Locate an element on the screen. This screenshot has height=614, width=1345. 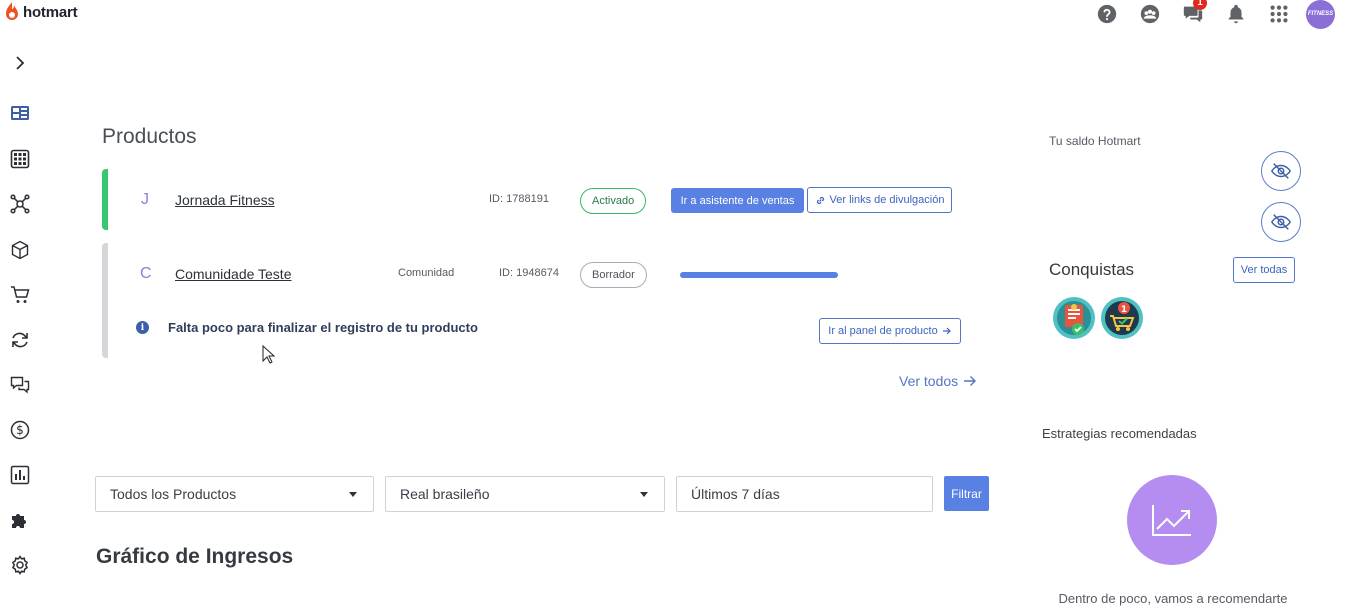
achievement-badge-first-sale: 1 is located at coordinates (1122, 318).